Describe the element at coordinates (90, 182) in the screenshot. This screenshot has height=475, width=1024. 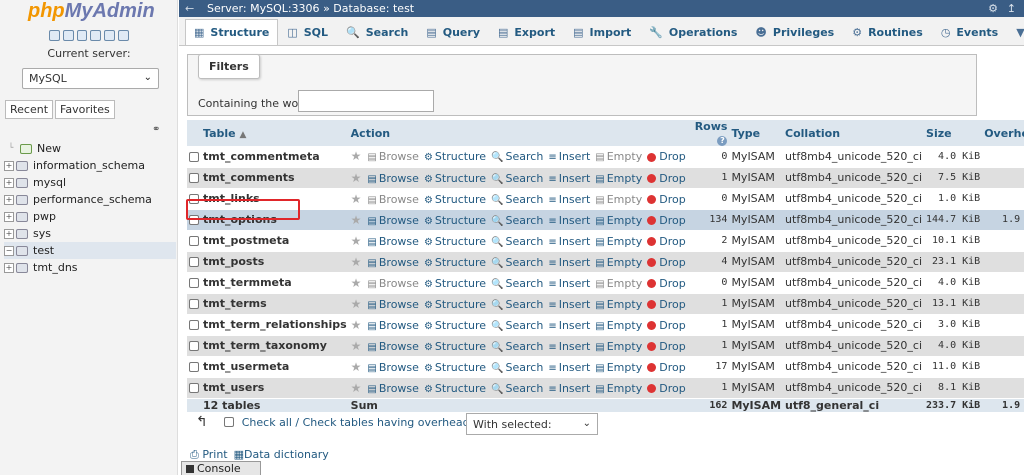
I see `tree-item-mysql: + mysql` at that location.